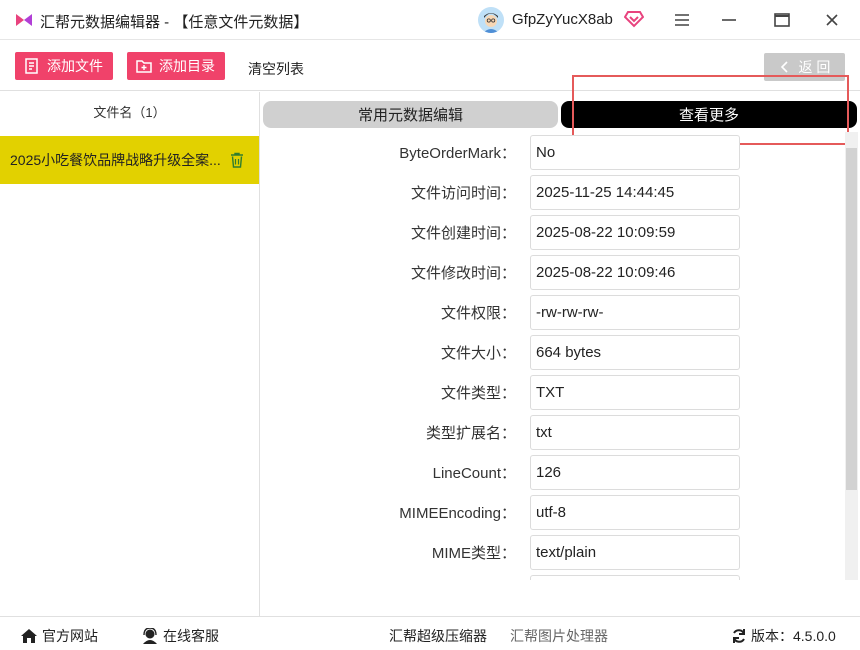 The image size is (860, 650). What do you see at coordinates (635, 512) in the screenshot?
I see `meta-value-field: utf-8` at bounding box center [635, 512].